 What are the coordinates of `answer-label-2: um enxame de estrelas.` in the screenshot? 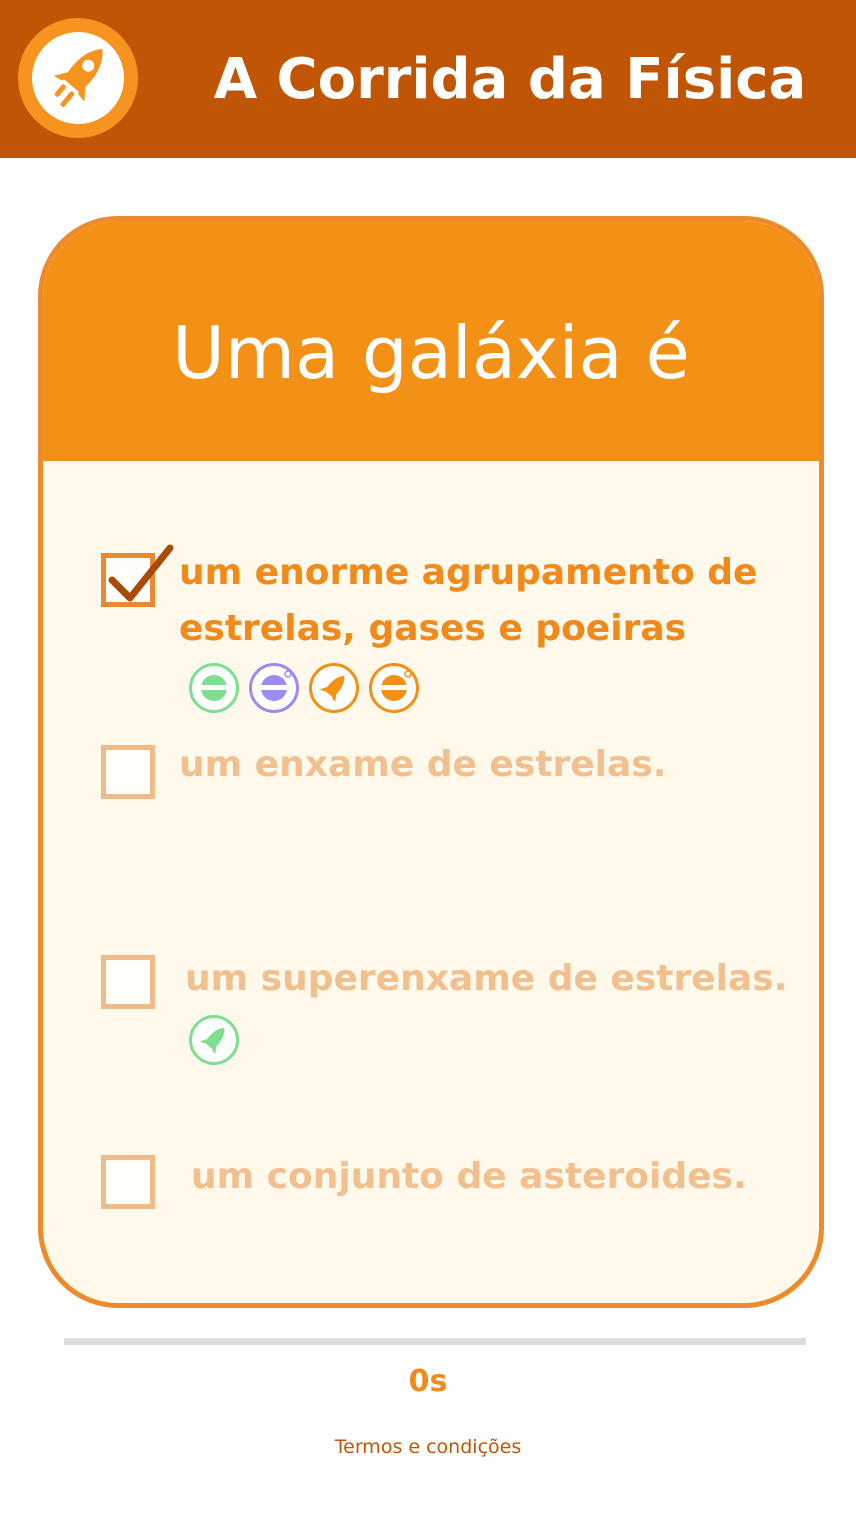 It's located at (423, 764).